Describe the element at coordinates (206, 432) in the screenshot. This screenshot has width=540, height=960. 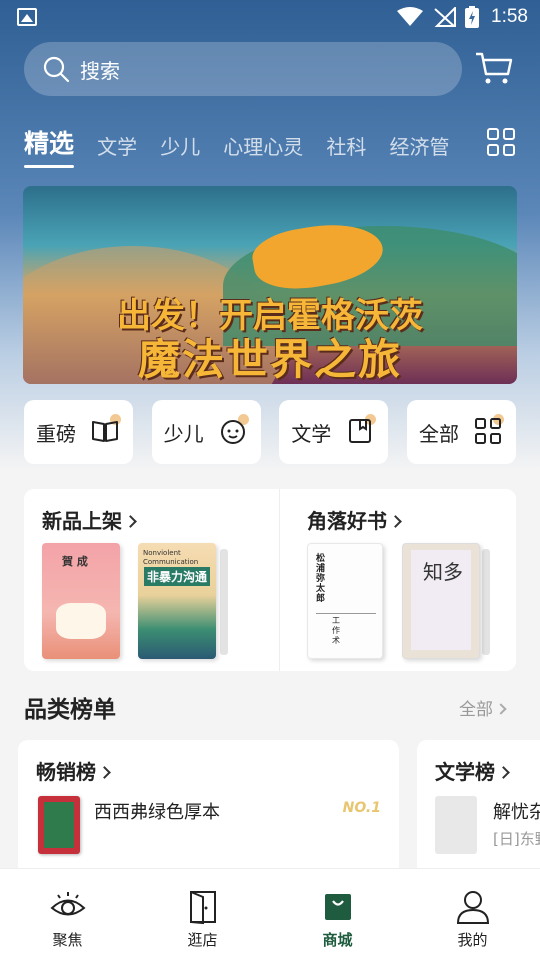
I see `quick-category-children: 少儿` at that location.